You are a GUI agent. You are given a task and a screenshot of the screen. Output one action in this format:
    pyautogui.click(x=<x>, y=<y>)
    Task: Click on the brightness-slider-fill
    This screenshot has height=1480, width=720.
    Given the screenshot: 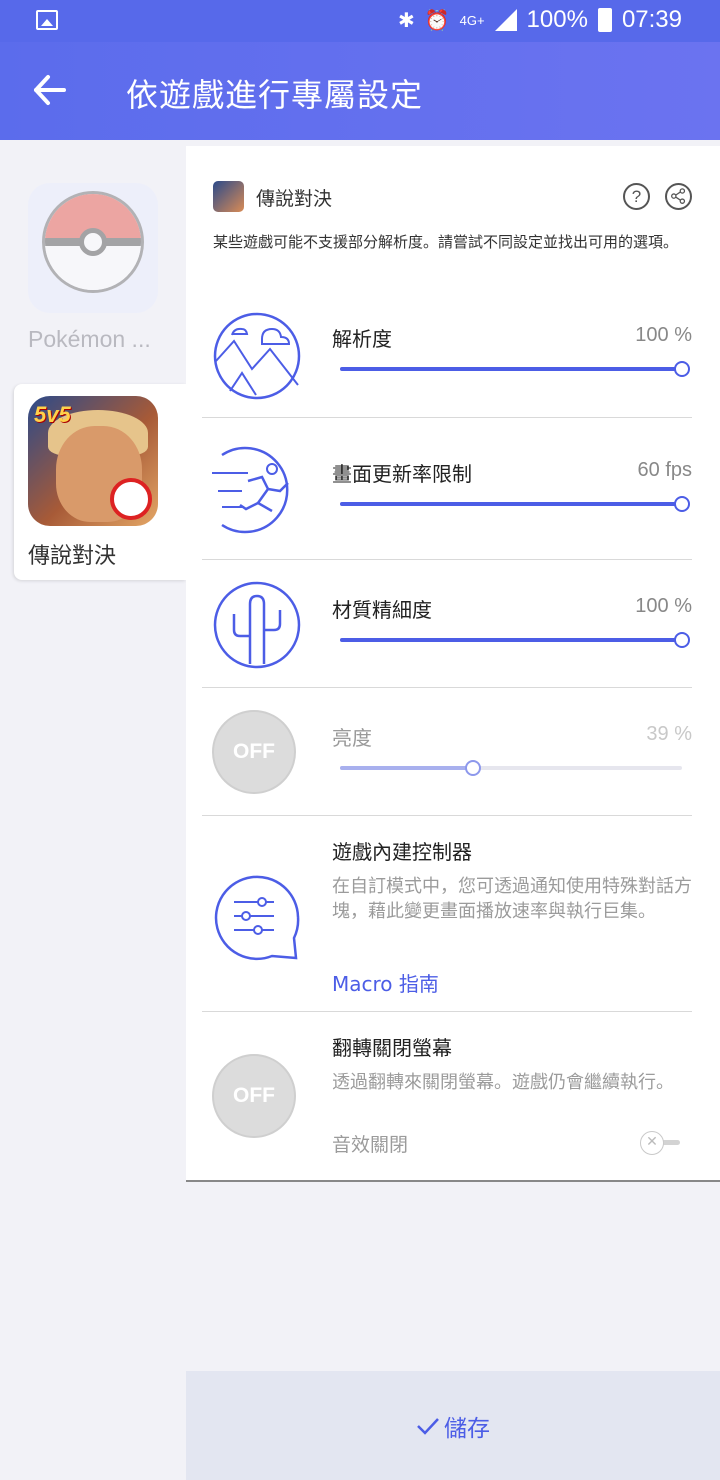 What is the action you would take?
    pyautogui.click(x=407, y=768)
    